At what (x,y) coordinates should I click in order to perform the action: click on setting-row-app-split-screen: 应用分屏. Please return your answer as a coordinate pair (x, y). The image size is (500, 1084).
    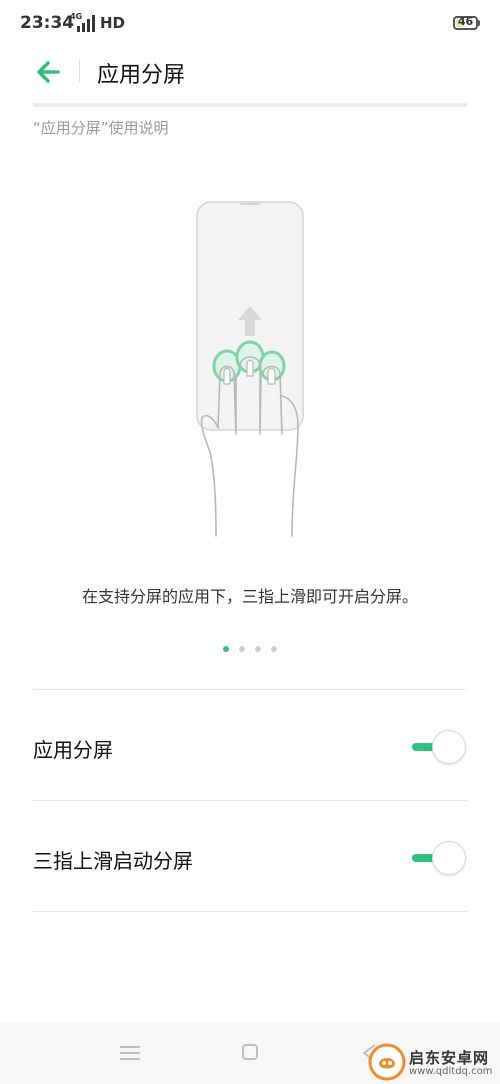
    Looking at the image, I should click on (250, 745).